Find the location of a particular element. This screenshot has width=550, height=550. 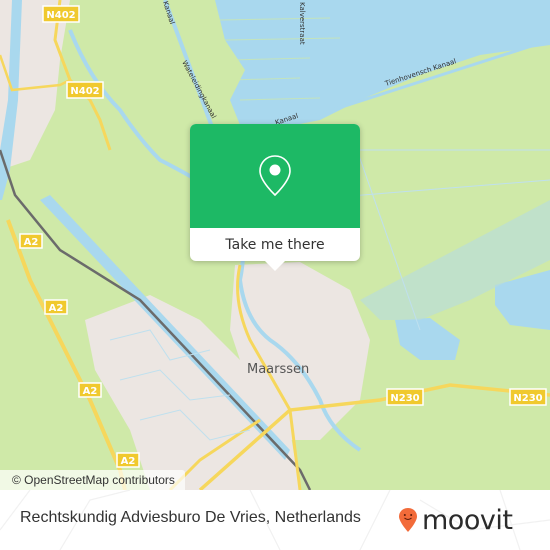

road-shield-n402-2: N402 is located at coordinates (85, 90).